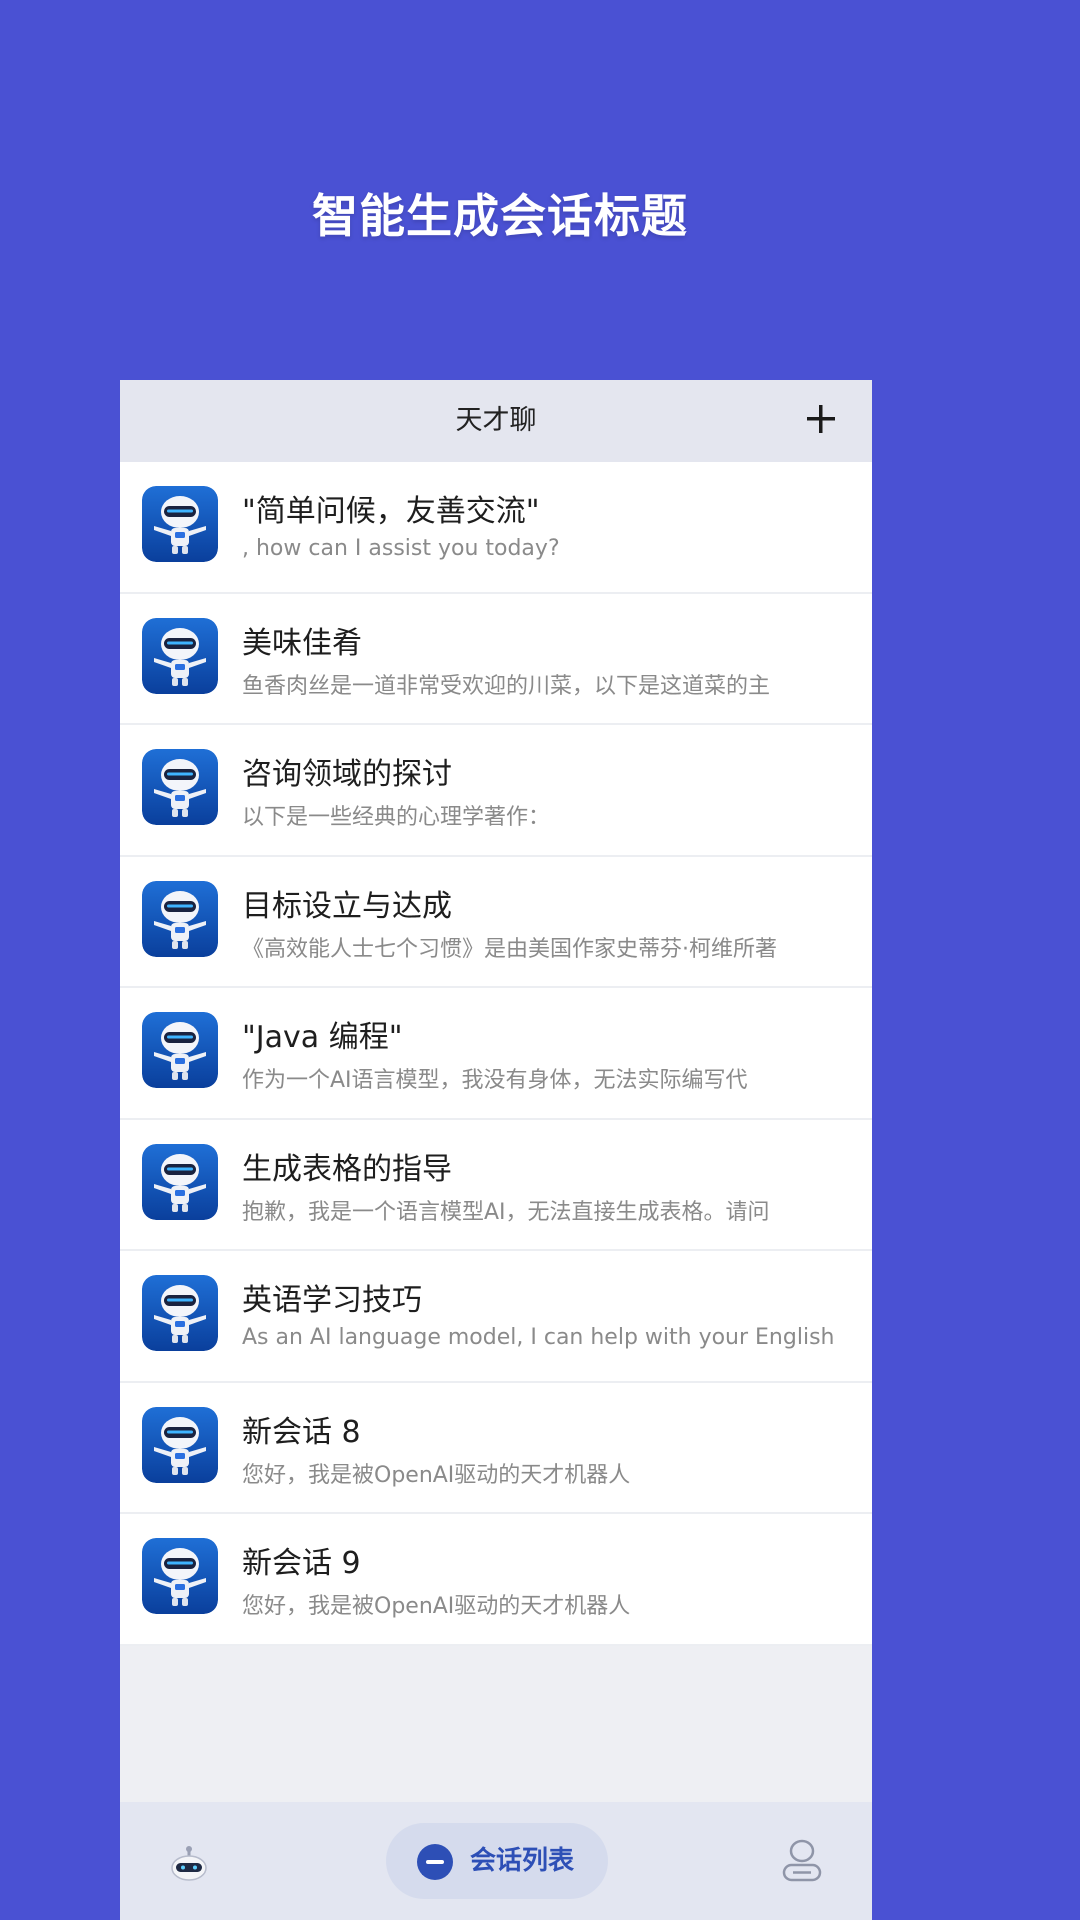 This screenshot has height=1920, width=1080. What do you see at coordinates (496, 1185) in the screenshot?
I see `conversation-item-6: 生成表格的指导 抱歉，我是一个语言模型AI，无法直接生成表格。请问` at bounding box center [496, 1185].